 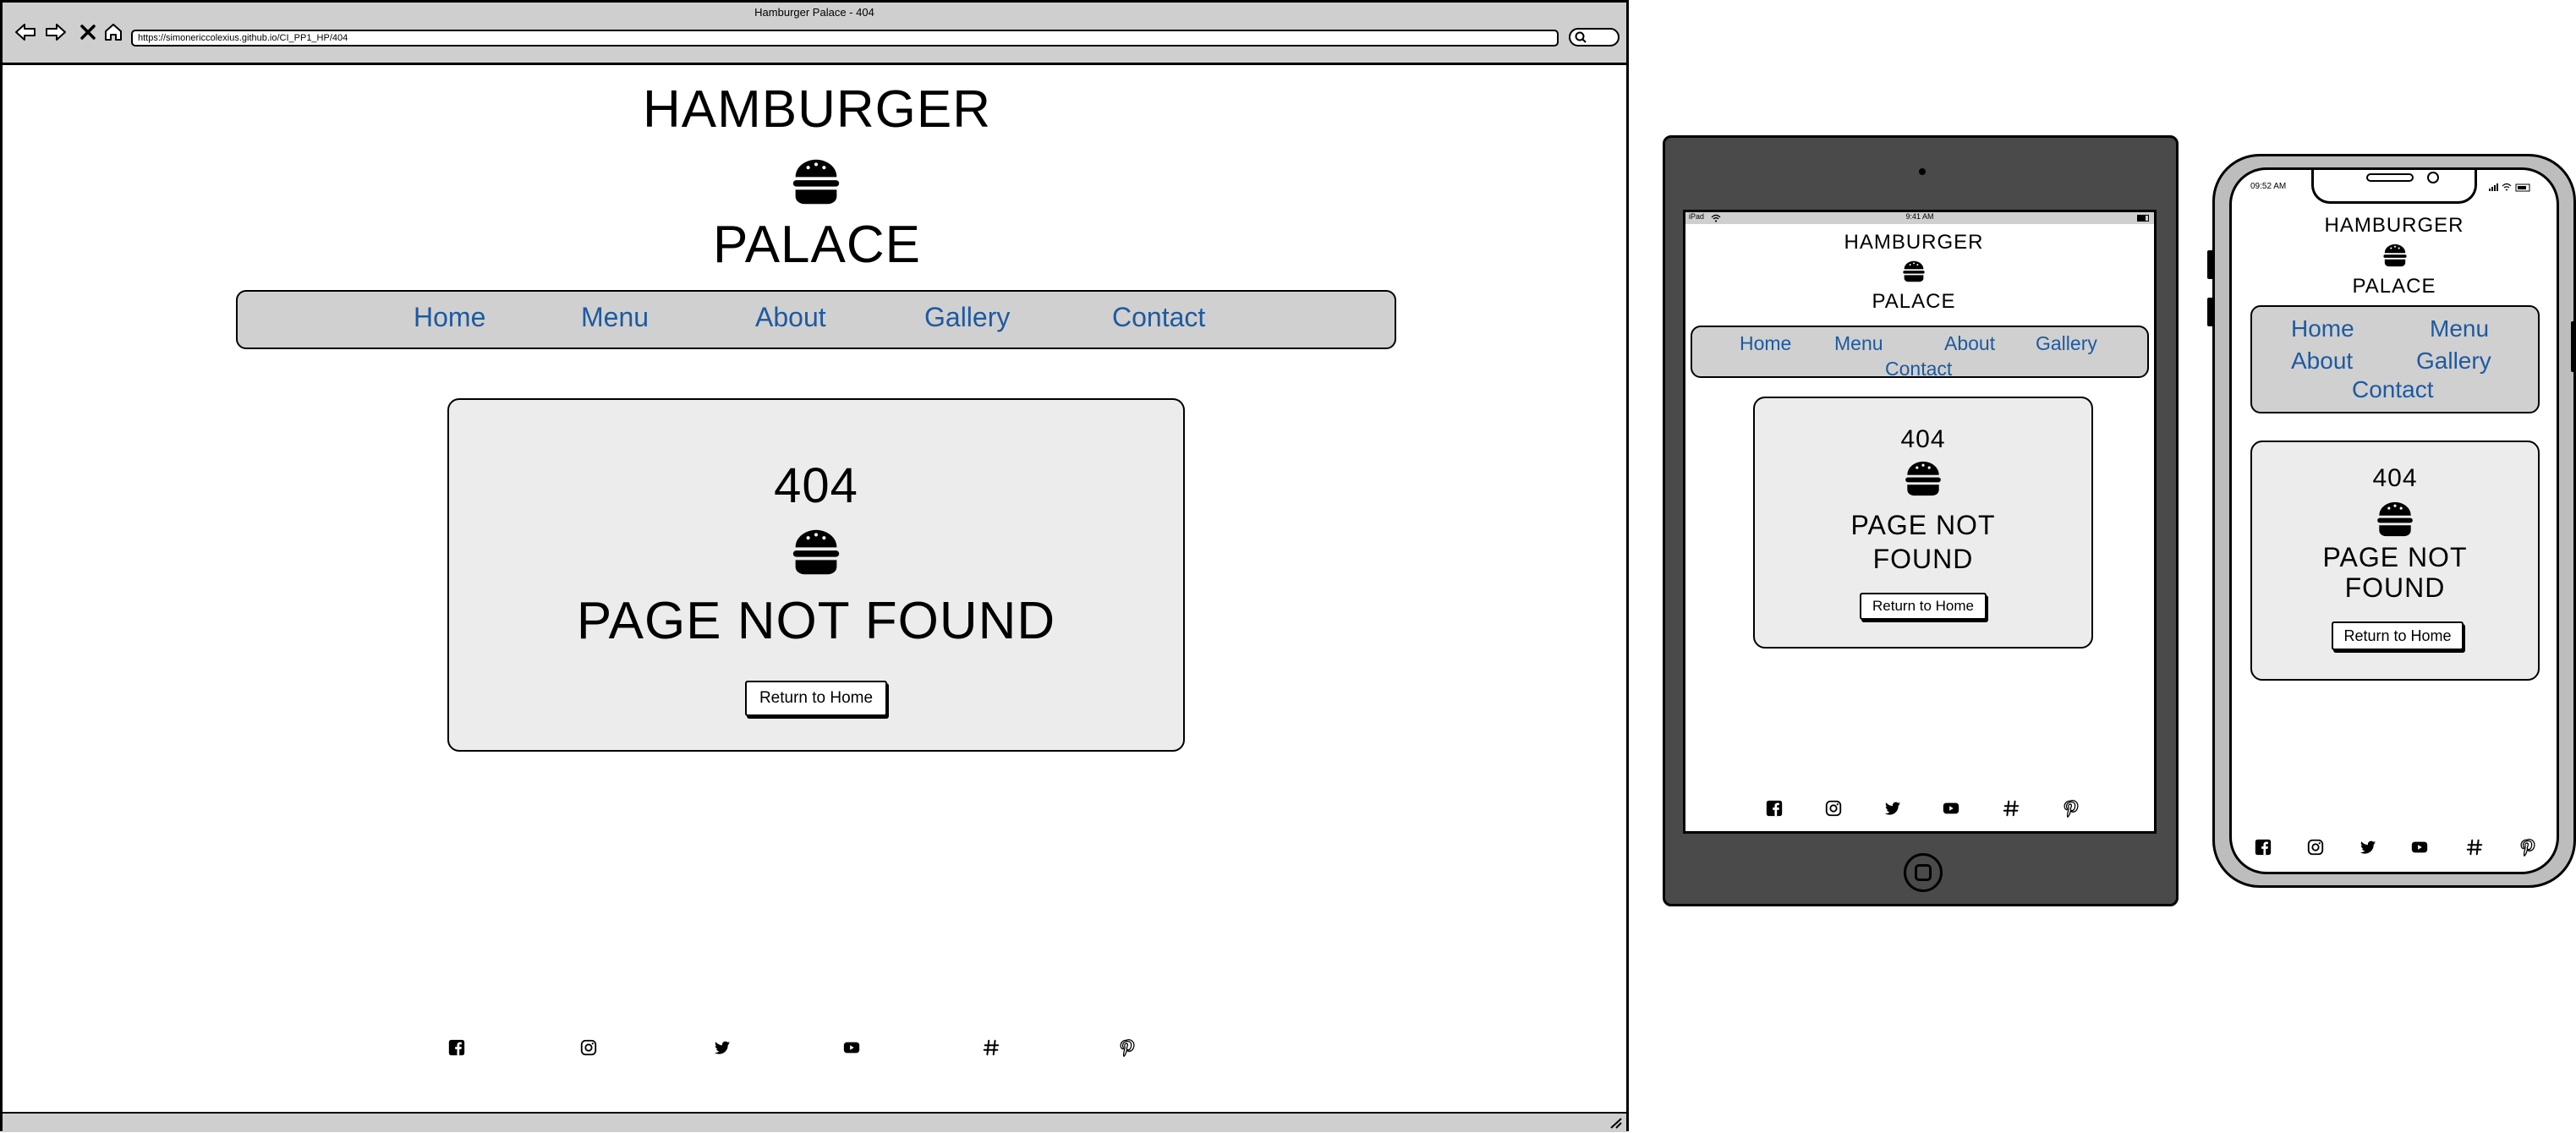 What do you see at coordinates (2315, 847) in the screenshot?
I see `phone-instagram-icon` at bounding box center [2315, 847].